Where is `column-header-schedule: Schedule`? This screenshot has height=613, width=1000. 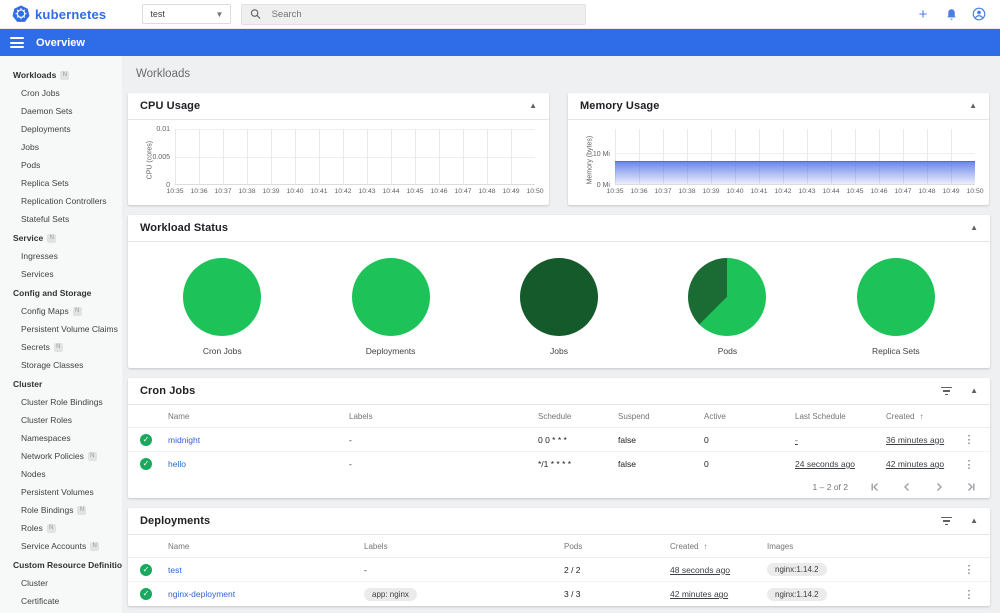 column-header-schedule: Schedule is located at coordinates (578, 416).